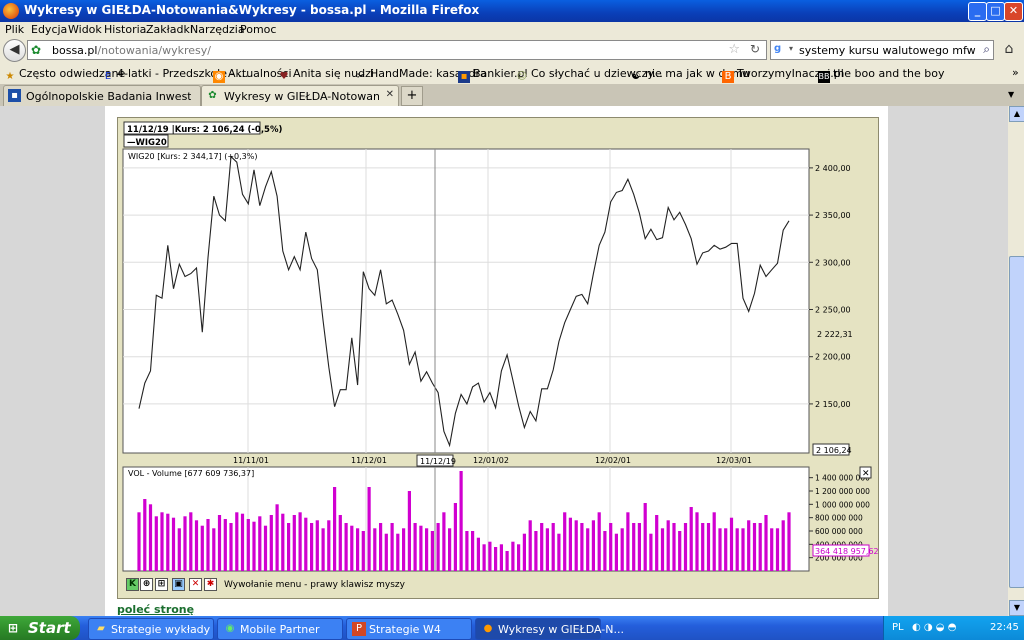 The width and height of the screenshot is (1024, 640). I want to click on taskbar-item-strategie-wyklady: ▰ Strategie wykłady, so click(151, 629).